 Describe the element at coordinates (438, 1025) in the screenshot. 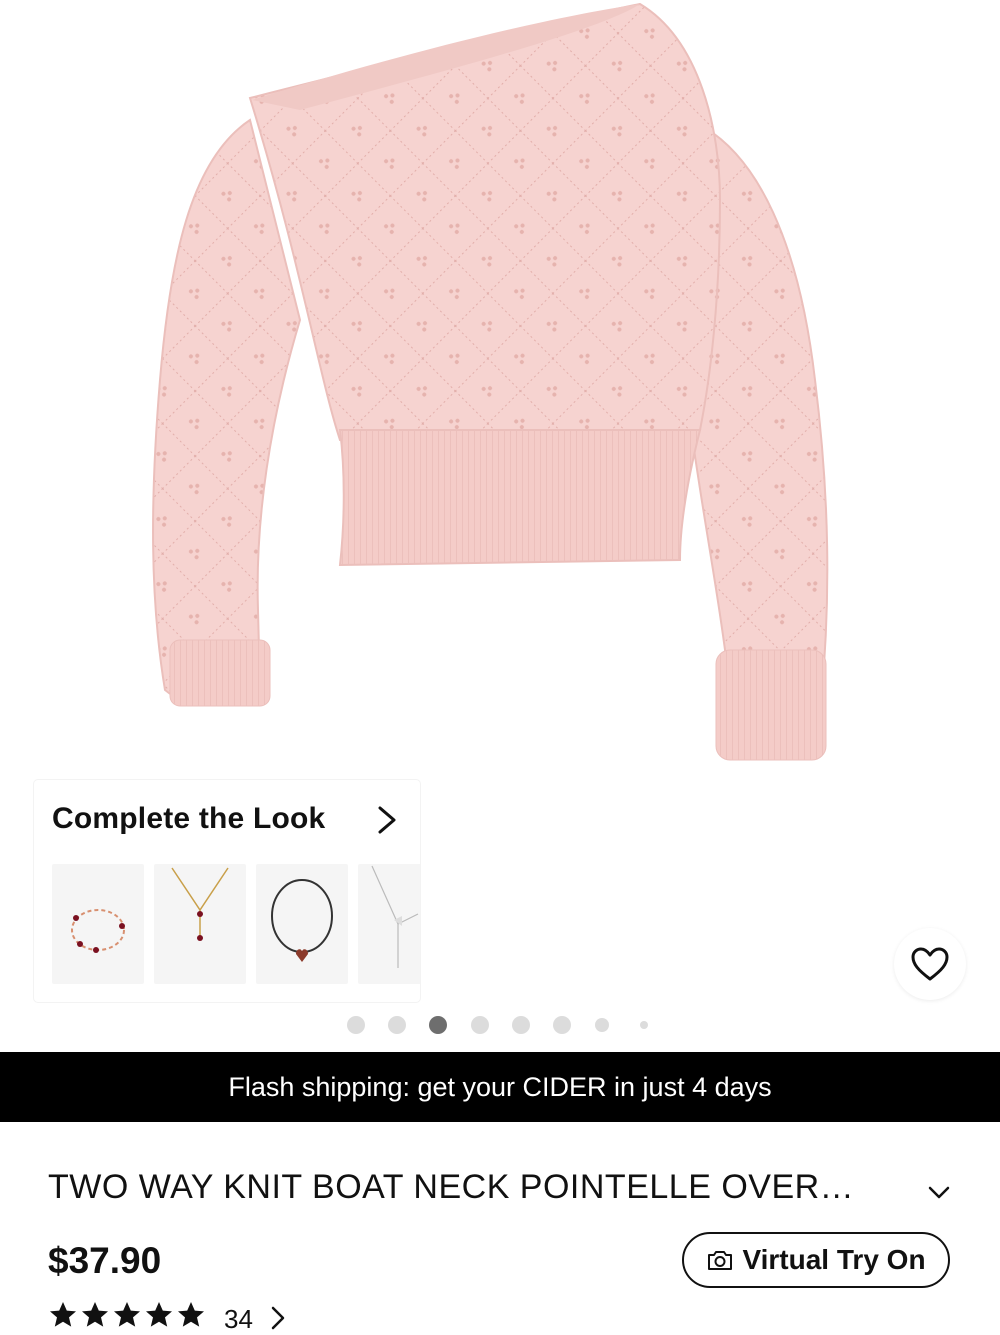

I see `carousel-dot-active` at that location.